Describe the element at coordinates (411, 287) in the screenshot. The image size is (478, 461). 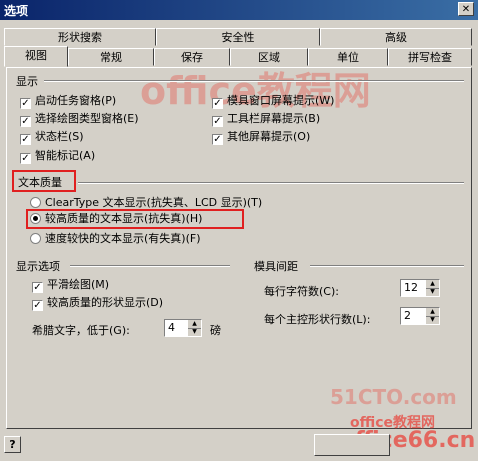
I see `chars-per-row-value: 12` at that location.